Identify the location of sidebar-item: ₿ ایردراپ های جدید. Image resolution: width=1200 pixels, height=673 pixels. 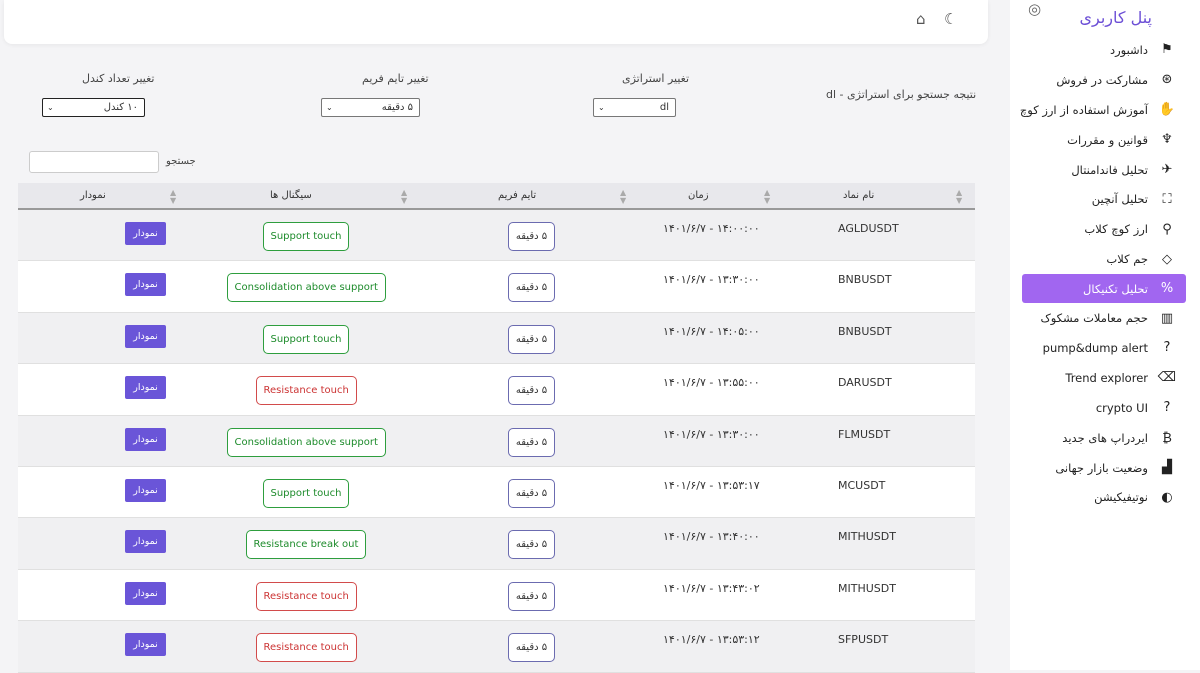
(1105, 438).